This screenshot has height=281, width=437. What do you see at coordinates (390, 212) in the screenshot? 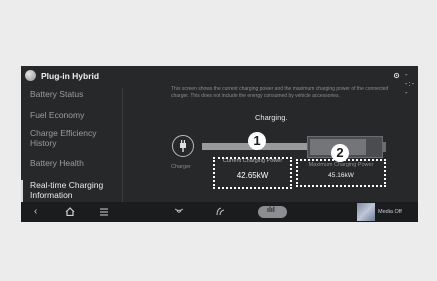
I see `media-status: Media Off` at bounding box center [390, 212].